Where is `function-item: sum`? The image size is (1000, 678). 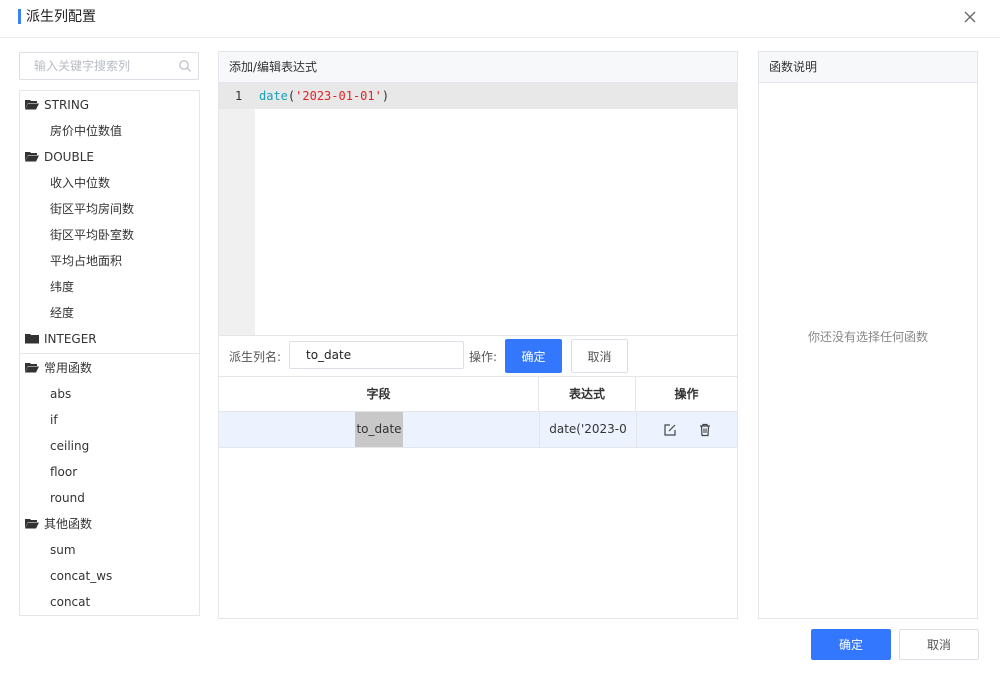 function-item: sum is located at coordinates (109, 550).